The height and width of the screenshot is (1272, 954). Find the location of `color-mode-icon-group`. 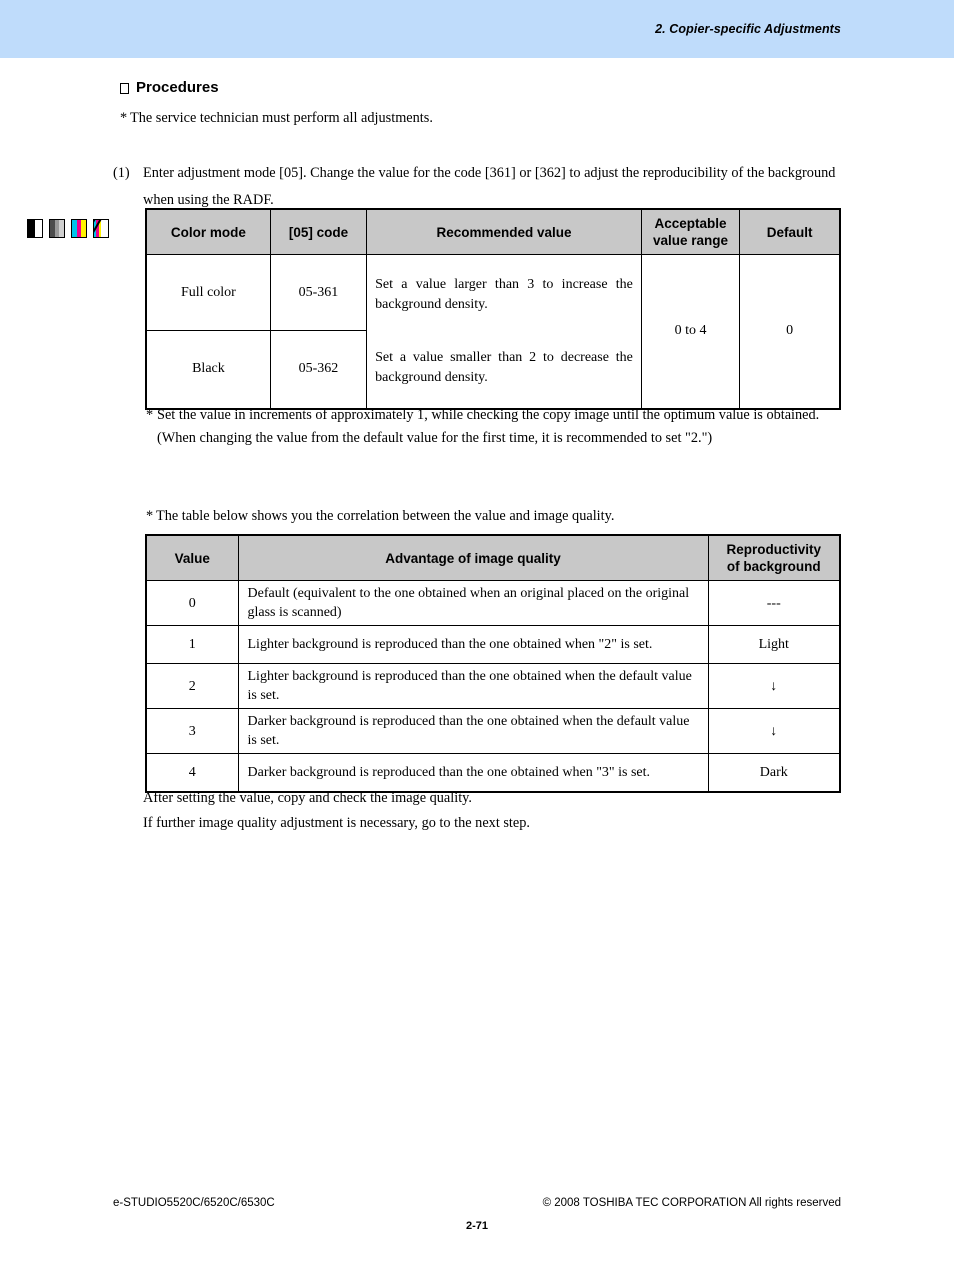

color-mode-icon-group is located at coordinates (68, 228).